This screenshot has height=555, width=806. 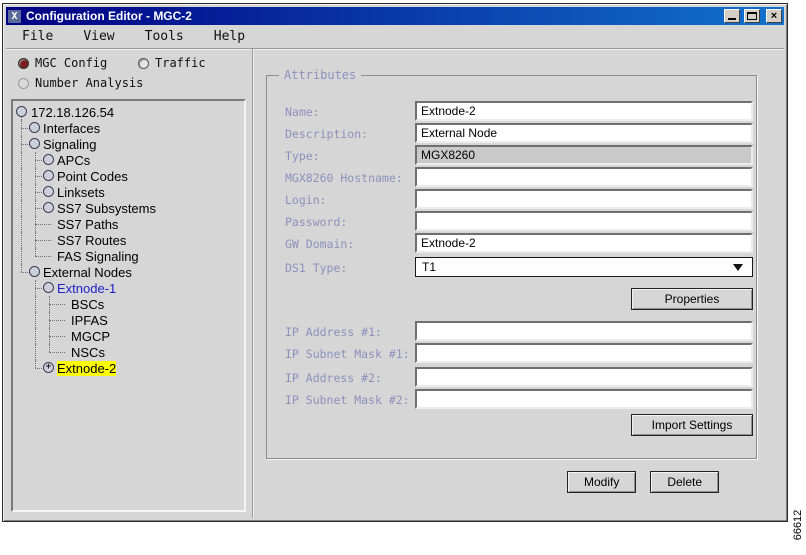 I want to click on tree-node-bscs: BSCs, so click(x=87, y=304).